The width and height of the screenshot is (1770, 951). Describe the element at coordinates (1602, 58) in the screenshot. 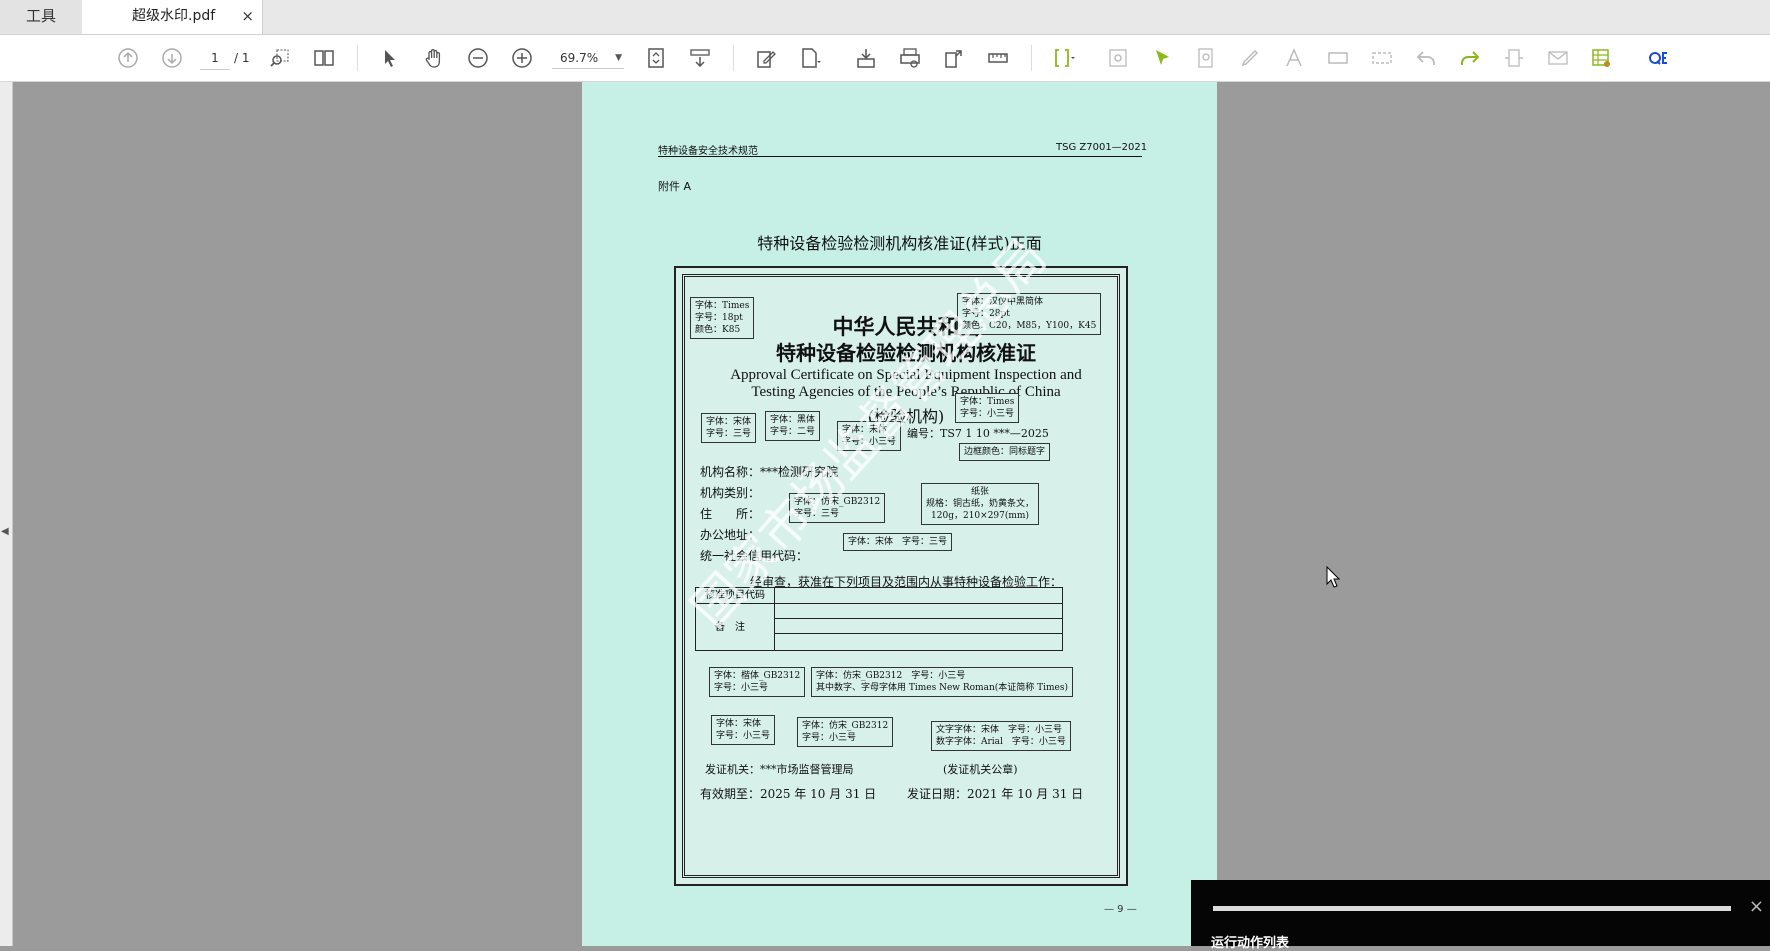

I see `table-settings-icon` at that location.